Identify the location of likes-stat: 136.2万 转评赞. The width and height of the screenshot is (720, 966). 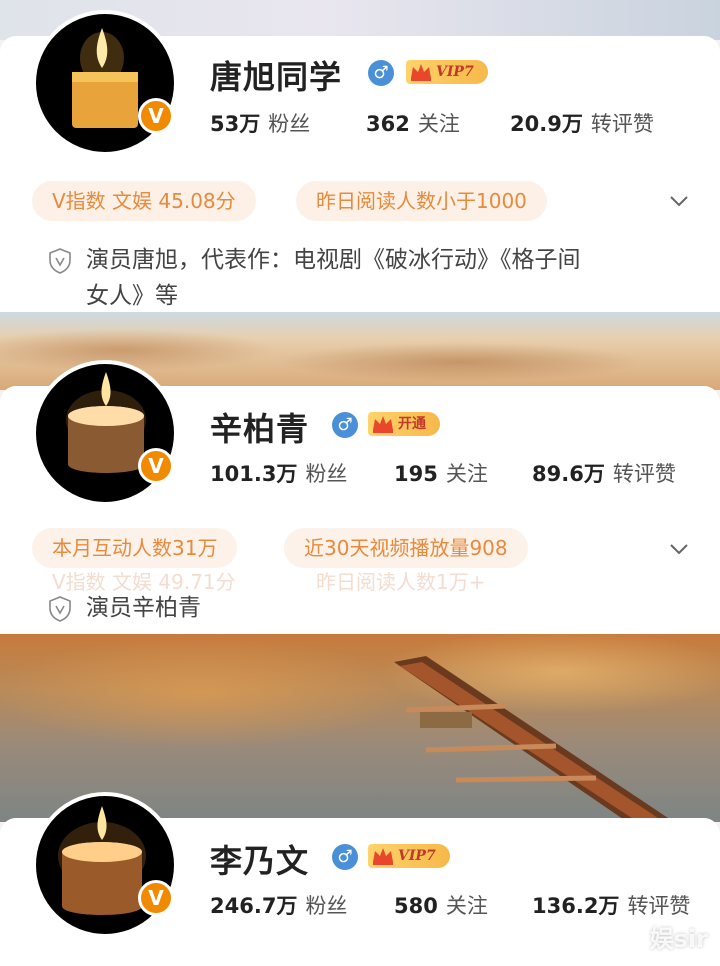
(611, 905).